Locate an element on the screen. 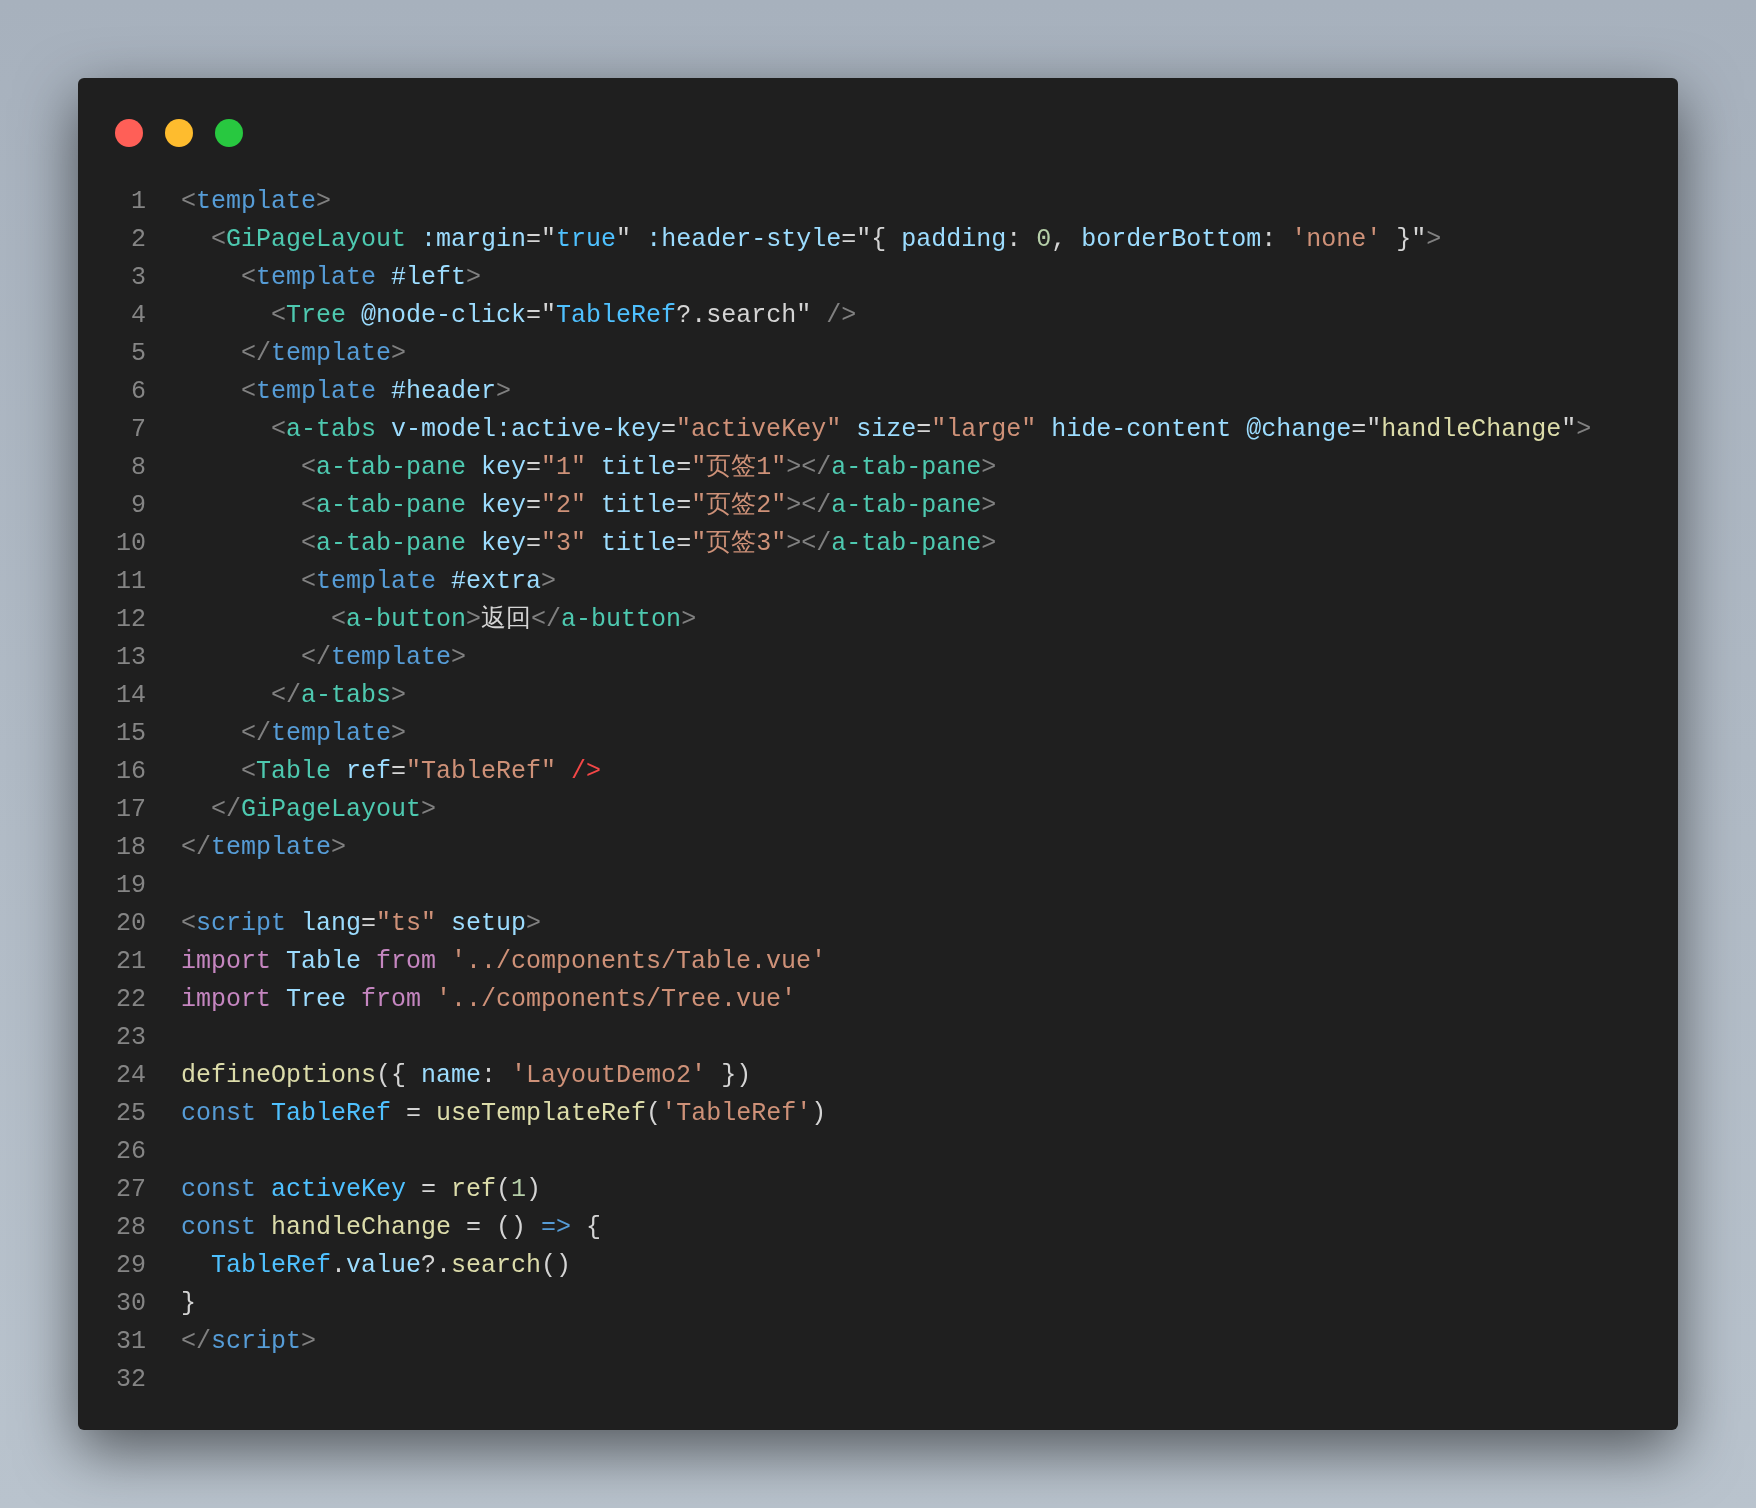 The height and width of the screenshot is (1508, 1756). code-line: const activeKey = ref(1) is located at coordinates (361, 1190).